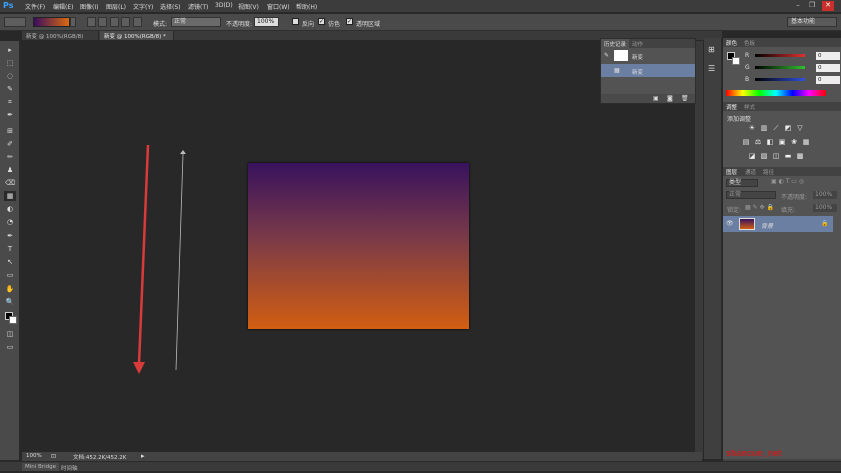 The height and width of the screenshot is (473, 841). Describe the element at coordinates (749, 107) in the screenshot. I see `tab-styles: 样式` at that location.